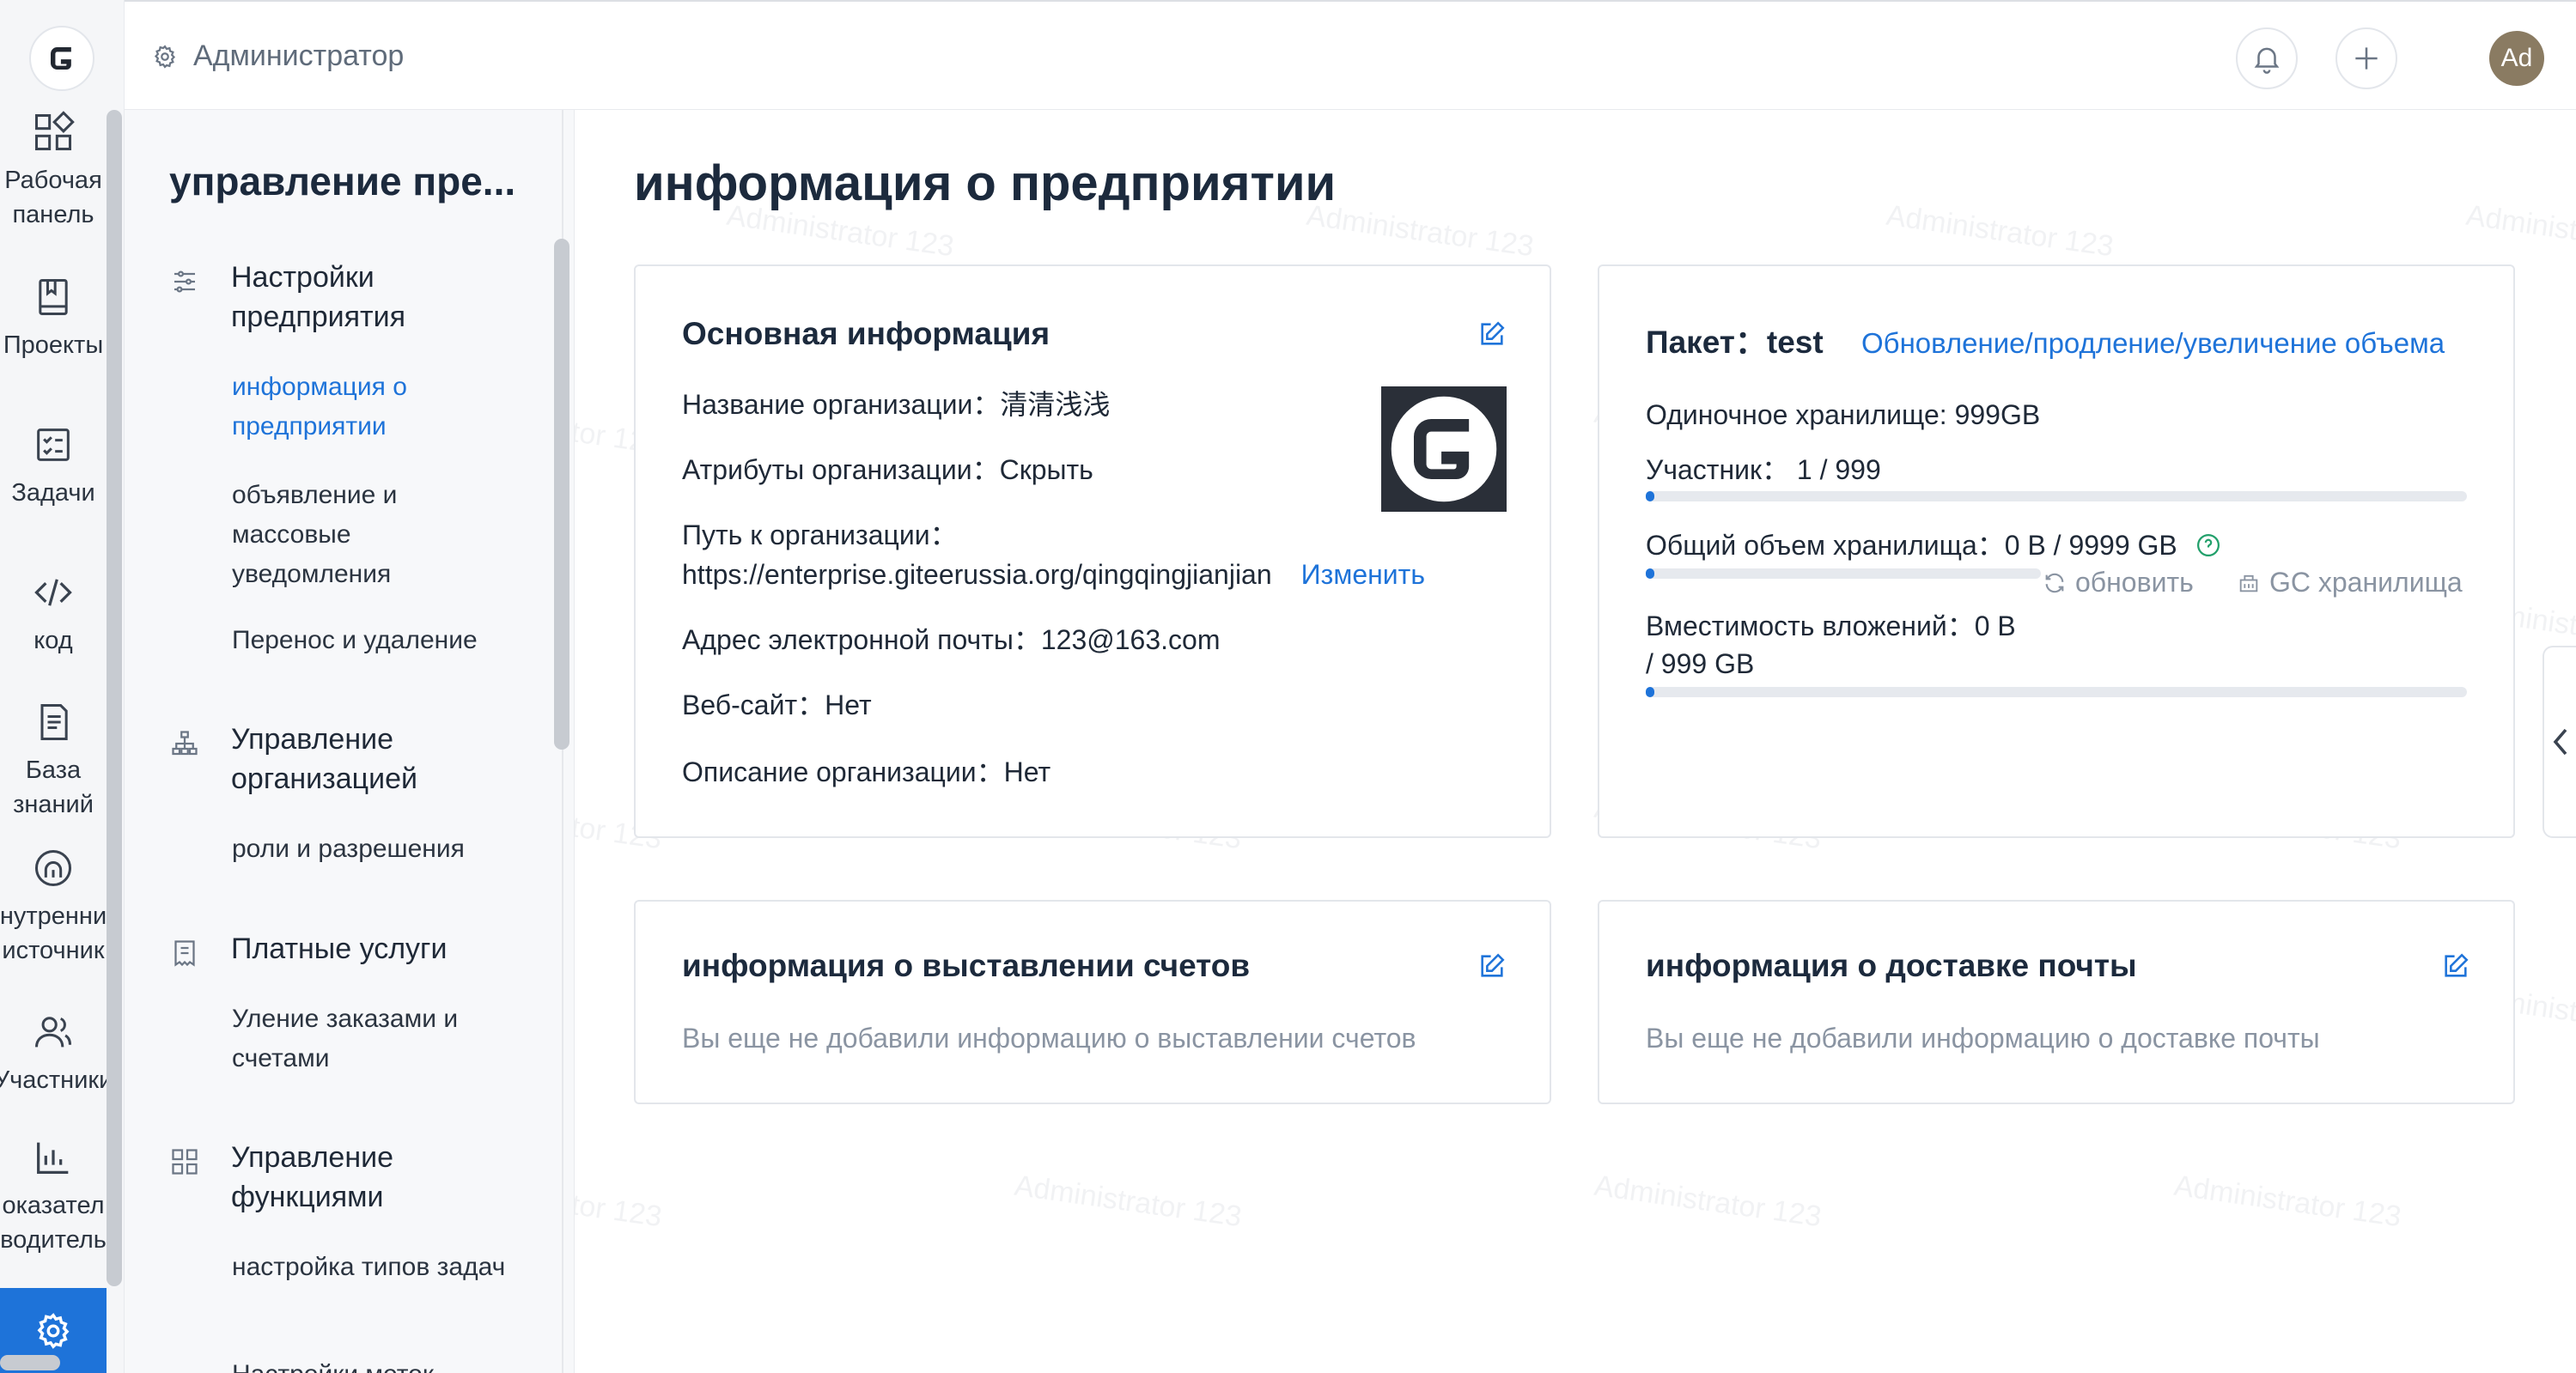 The height and width of the screenshot is (1373, 2576). I want to click on nav-dashboard: Рабочая панель, so click(53, 171).